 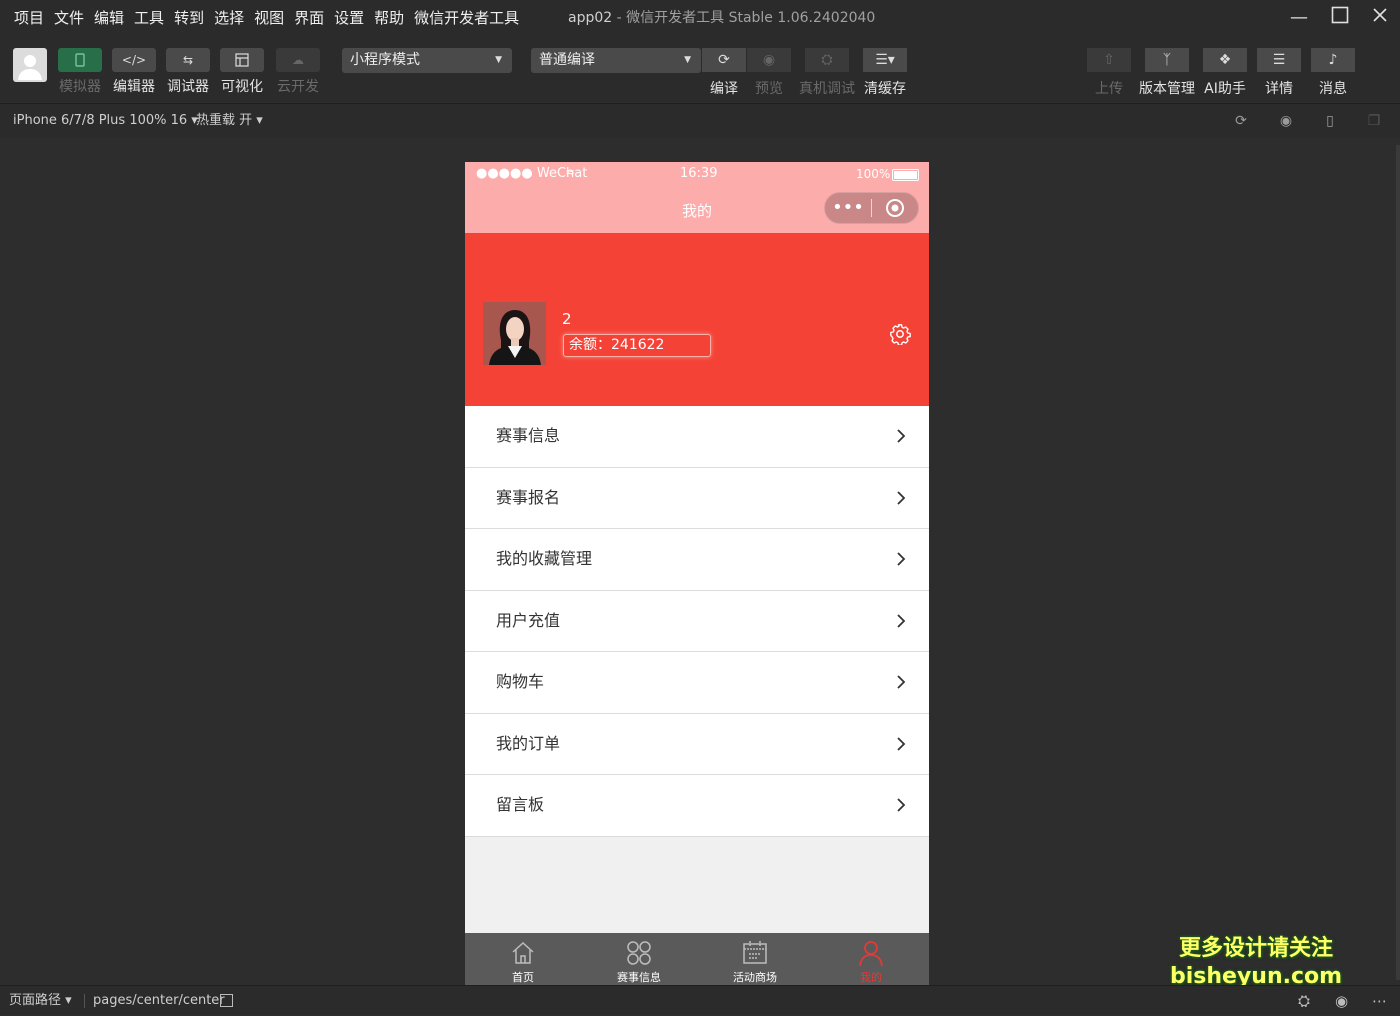 I want to click on device-select: iPhone 6/7/8 Plus 100% 16 ▾, so click(x=105, y=121).